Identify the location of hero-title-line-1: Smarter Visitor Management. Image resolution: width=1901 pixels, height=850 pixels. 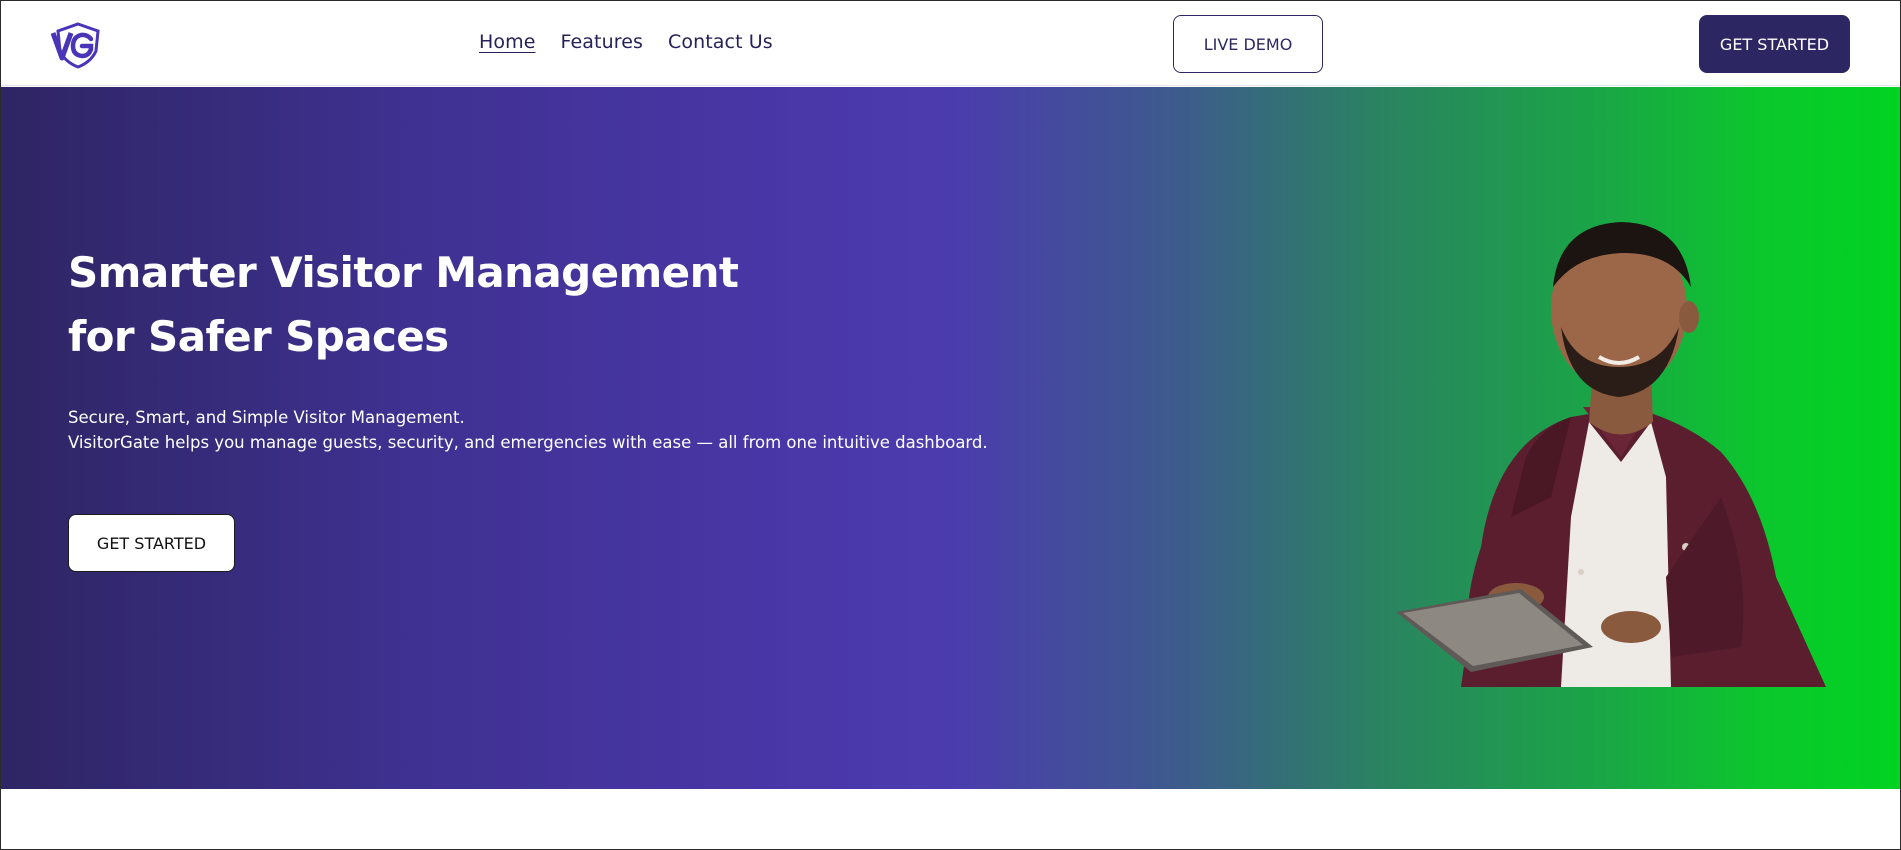
(403, 272).